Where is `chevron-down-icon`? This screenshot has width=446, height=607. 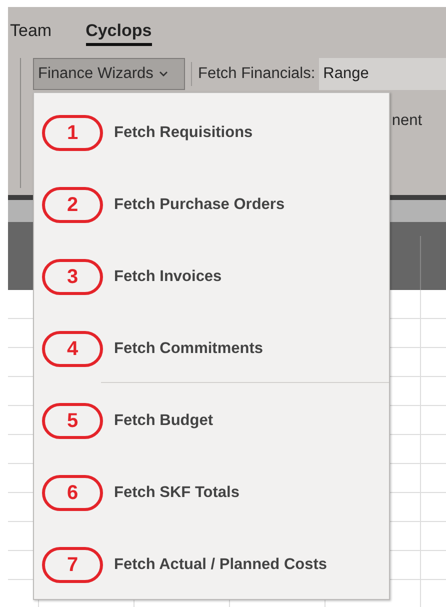
chevron-down-icon is located at coordinates (163, 74).